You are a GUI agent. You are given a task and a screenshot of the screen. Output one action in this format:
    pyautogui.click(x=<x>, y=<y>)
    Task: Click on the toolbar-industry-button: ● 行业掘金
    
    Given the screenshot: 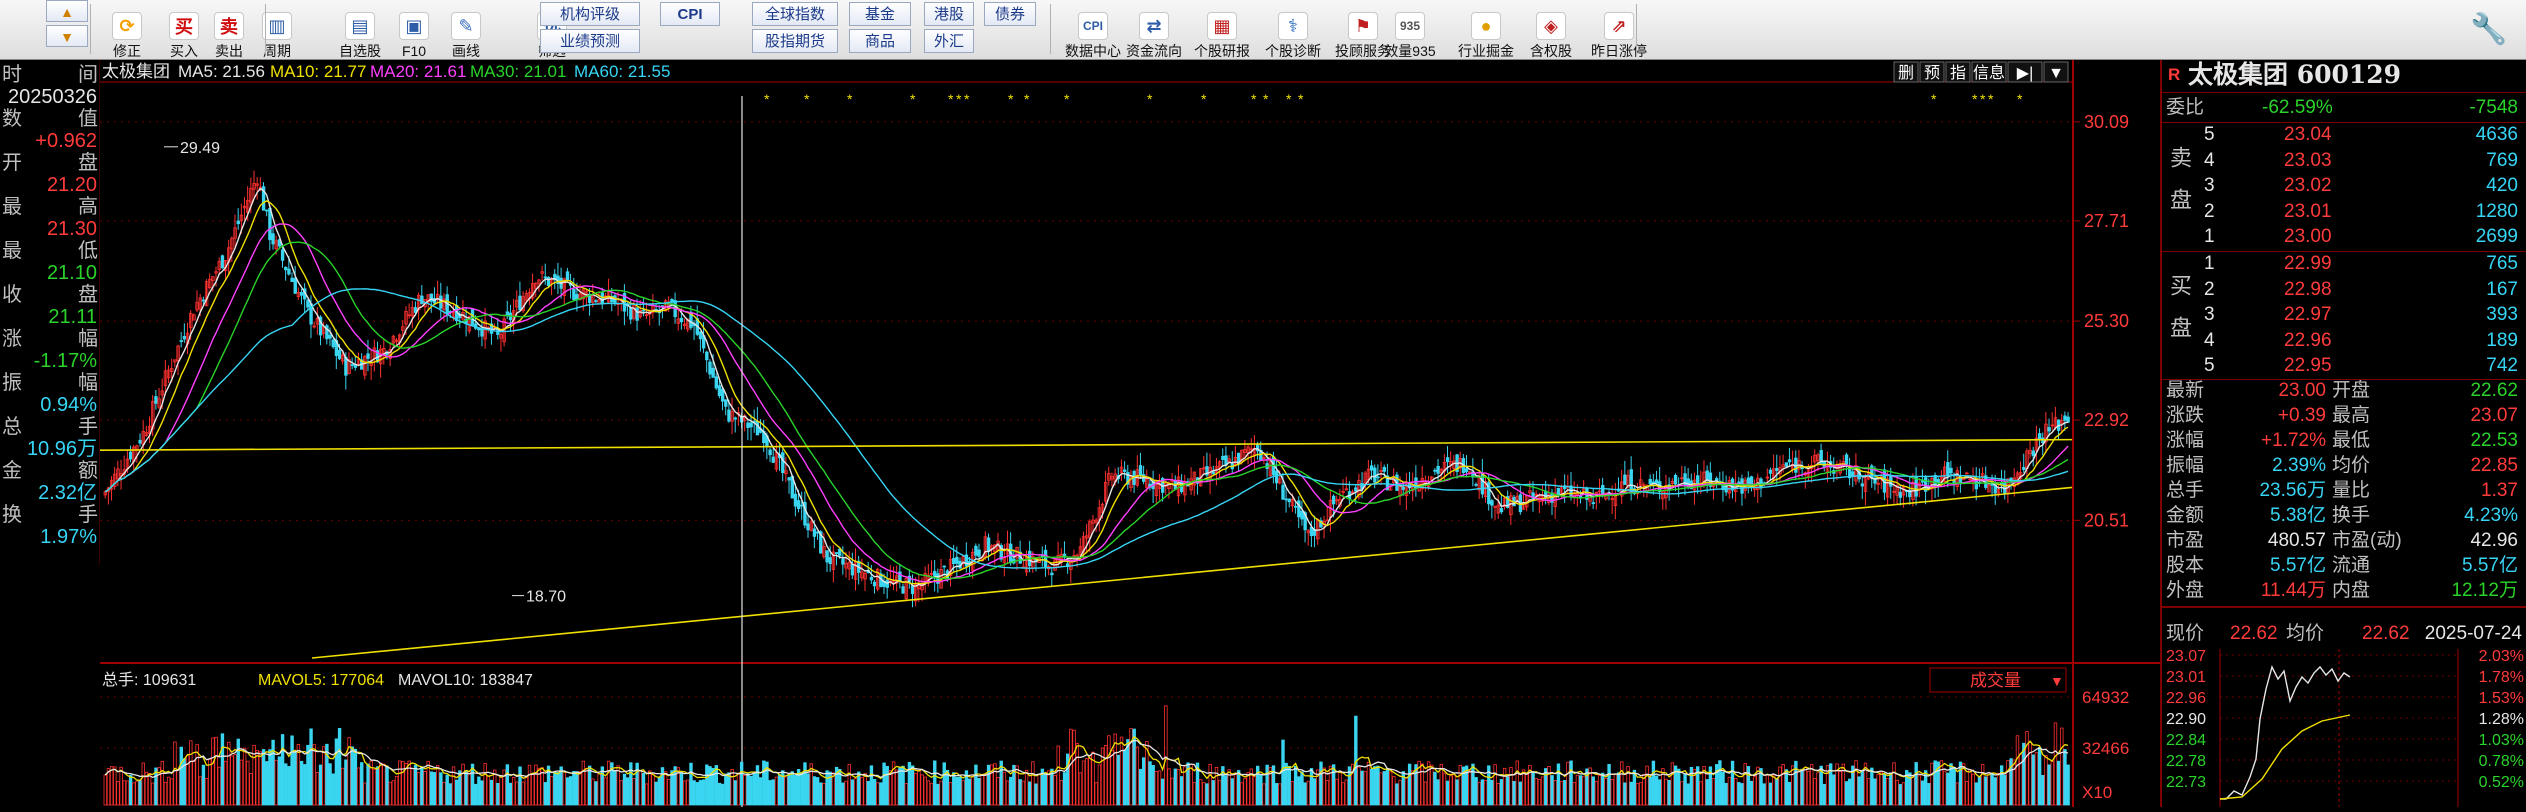 What is the action you would take?
    pyautogui.click(x=1486, y=30)
    